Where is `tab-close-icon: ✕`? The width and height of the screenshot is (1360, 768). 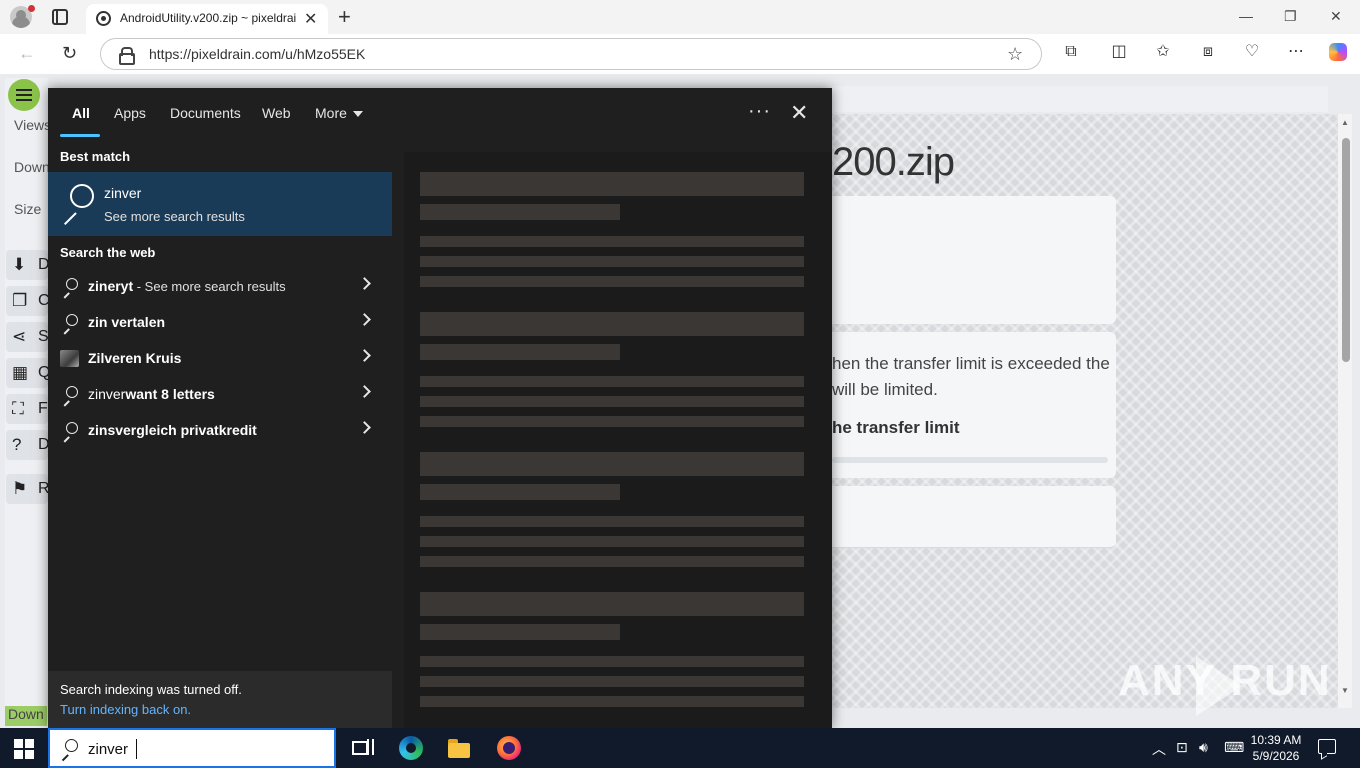 tab-close-icon: ✕ is located at coordinates (310, 19).